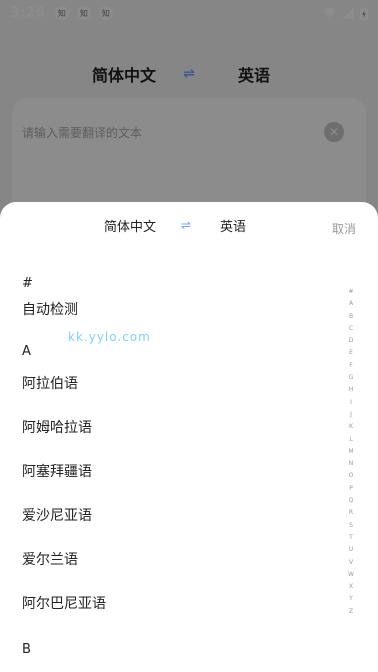 The image size is (378, 672). What do you see at coordinates (26, 649) in the screenshot?
I see `section-header: B` at bounding box center [26, 649].